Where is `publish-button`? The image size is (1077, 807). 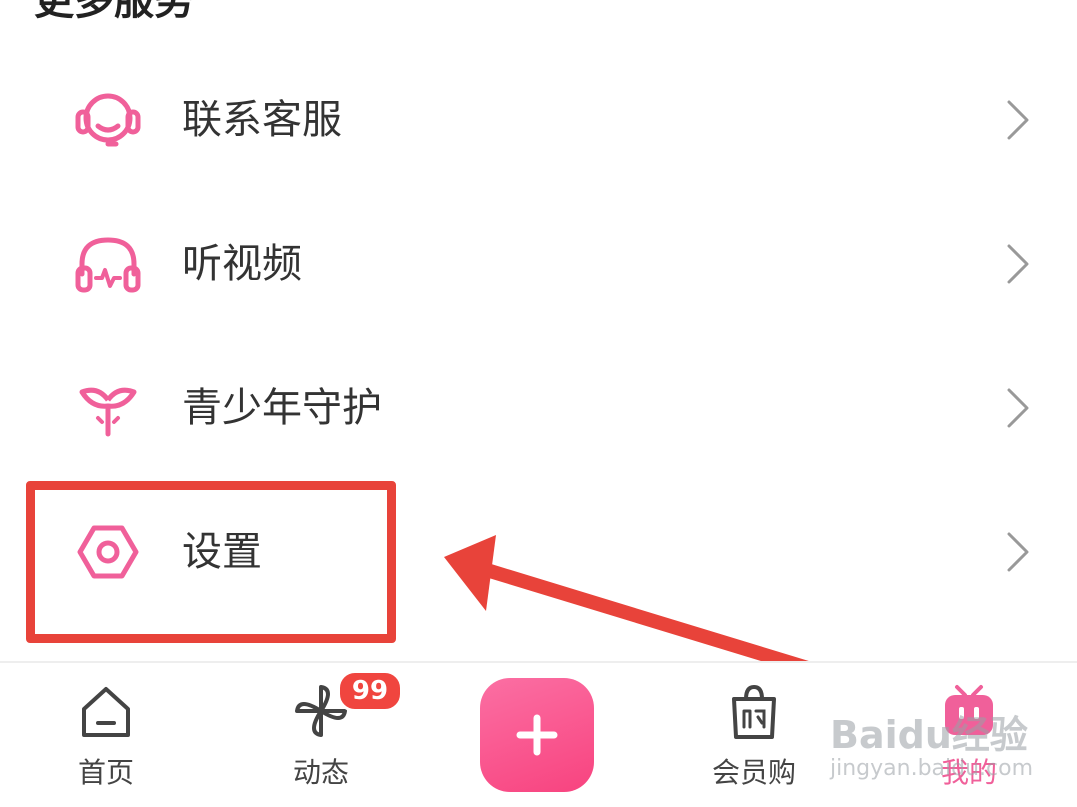 publish-button is located at coordinates (537, 735).